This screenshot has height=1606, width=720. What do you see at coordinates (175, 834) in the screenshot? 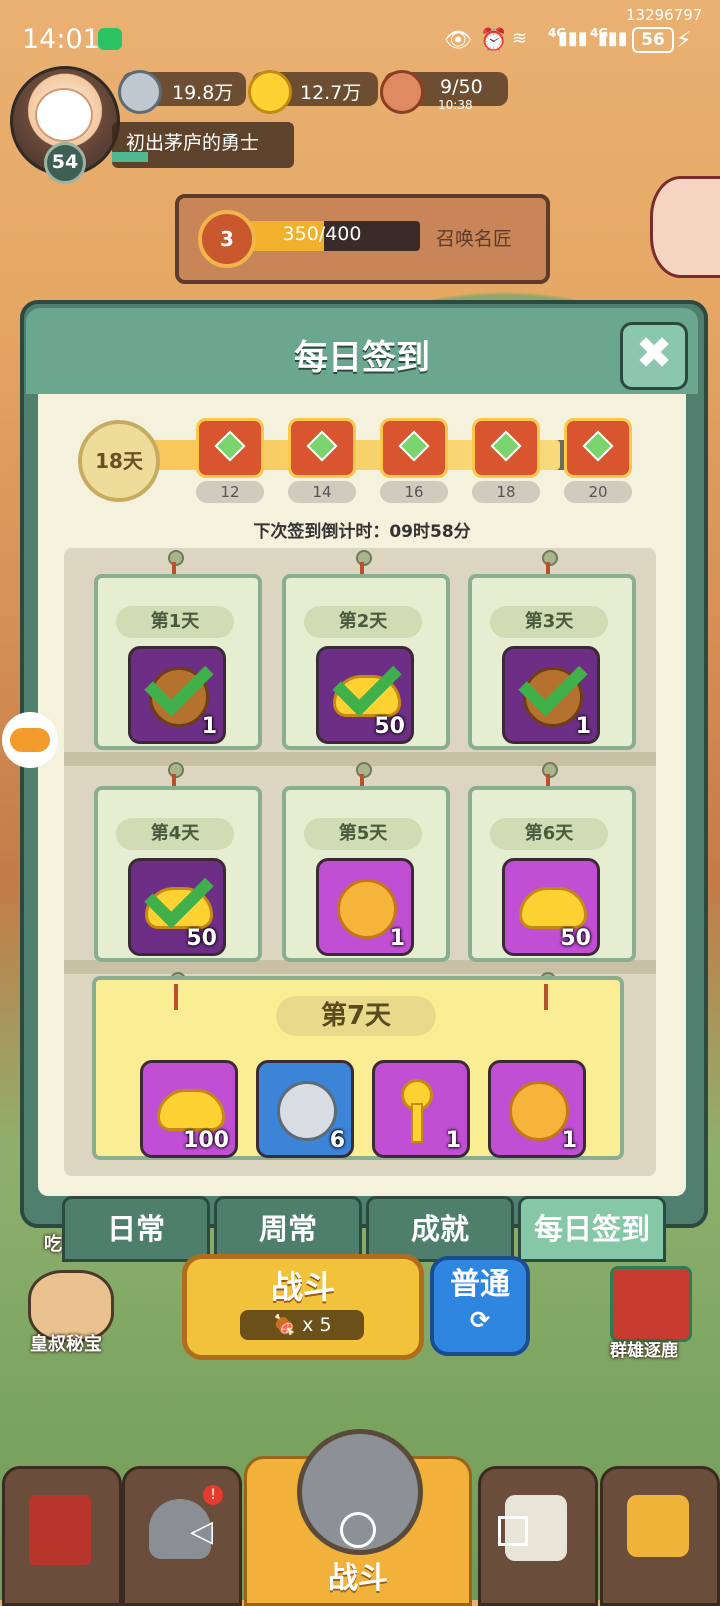
I see `day-label: 第4天` at bounding box center [175, 834].